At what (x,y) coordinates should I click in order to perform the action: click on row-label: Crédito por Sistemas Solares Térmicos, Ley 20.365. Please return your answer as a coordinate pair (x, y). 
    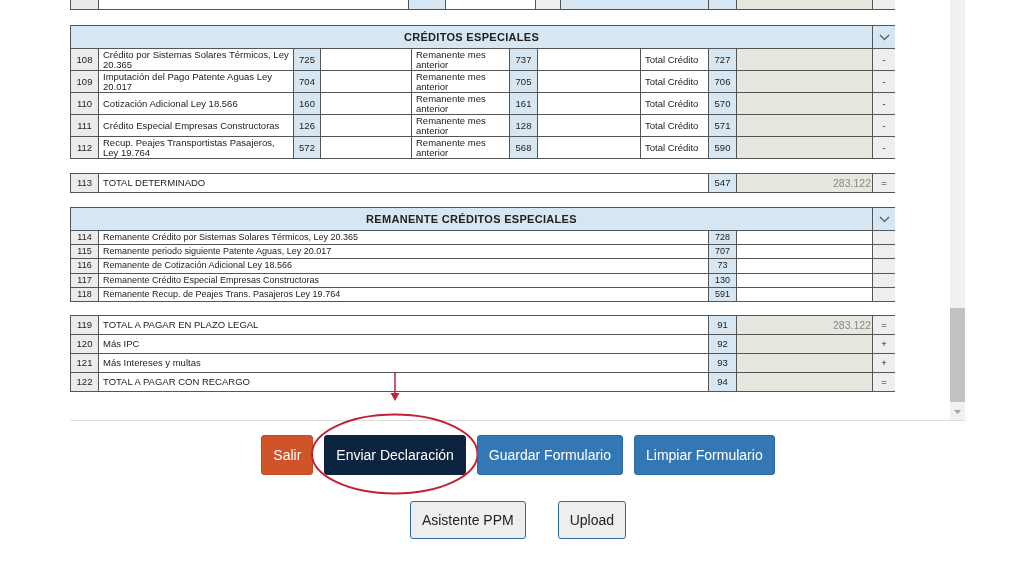
    Looking at the image, I should click on (196, 59).